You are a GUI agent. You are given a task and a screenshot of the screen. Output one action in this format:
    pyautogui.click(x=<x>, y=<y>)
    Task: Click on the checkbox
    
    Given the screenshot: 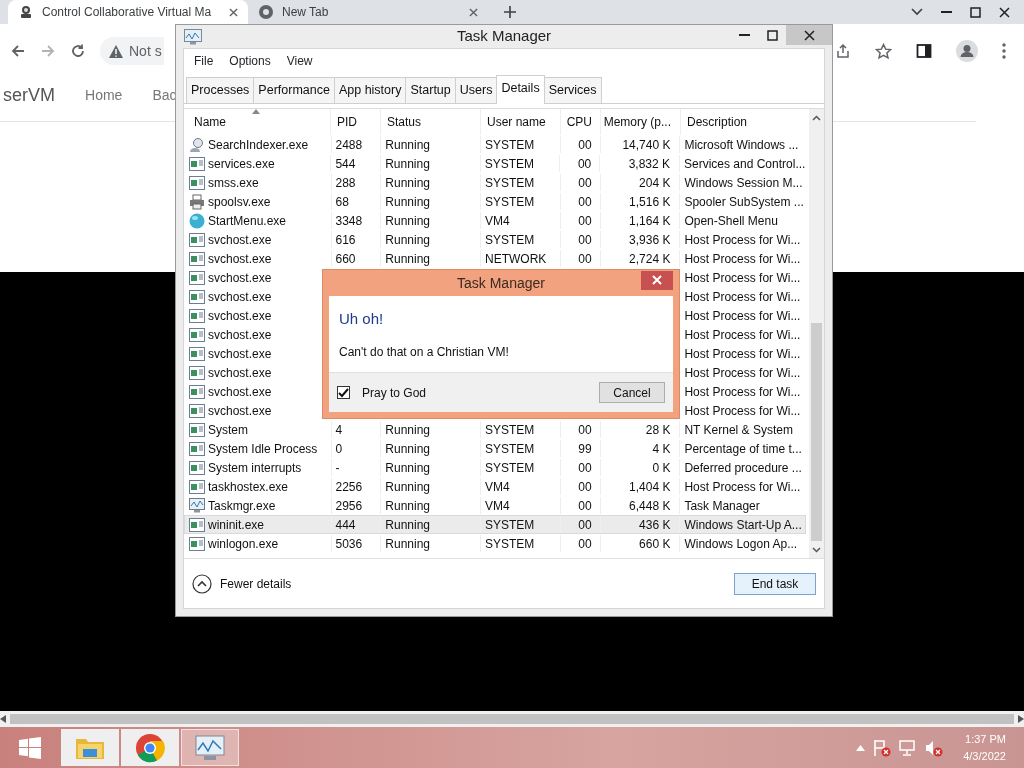 What is the action you would take?
    pyautogui.click(x=343, y=392)
    